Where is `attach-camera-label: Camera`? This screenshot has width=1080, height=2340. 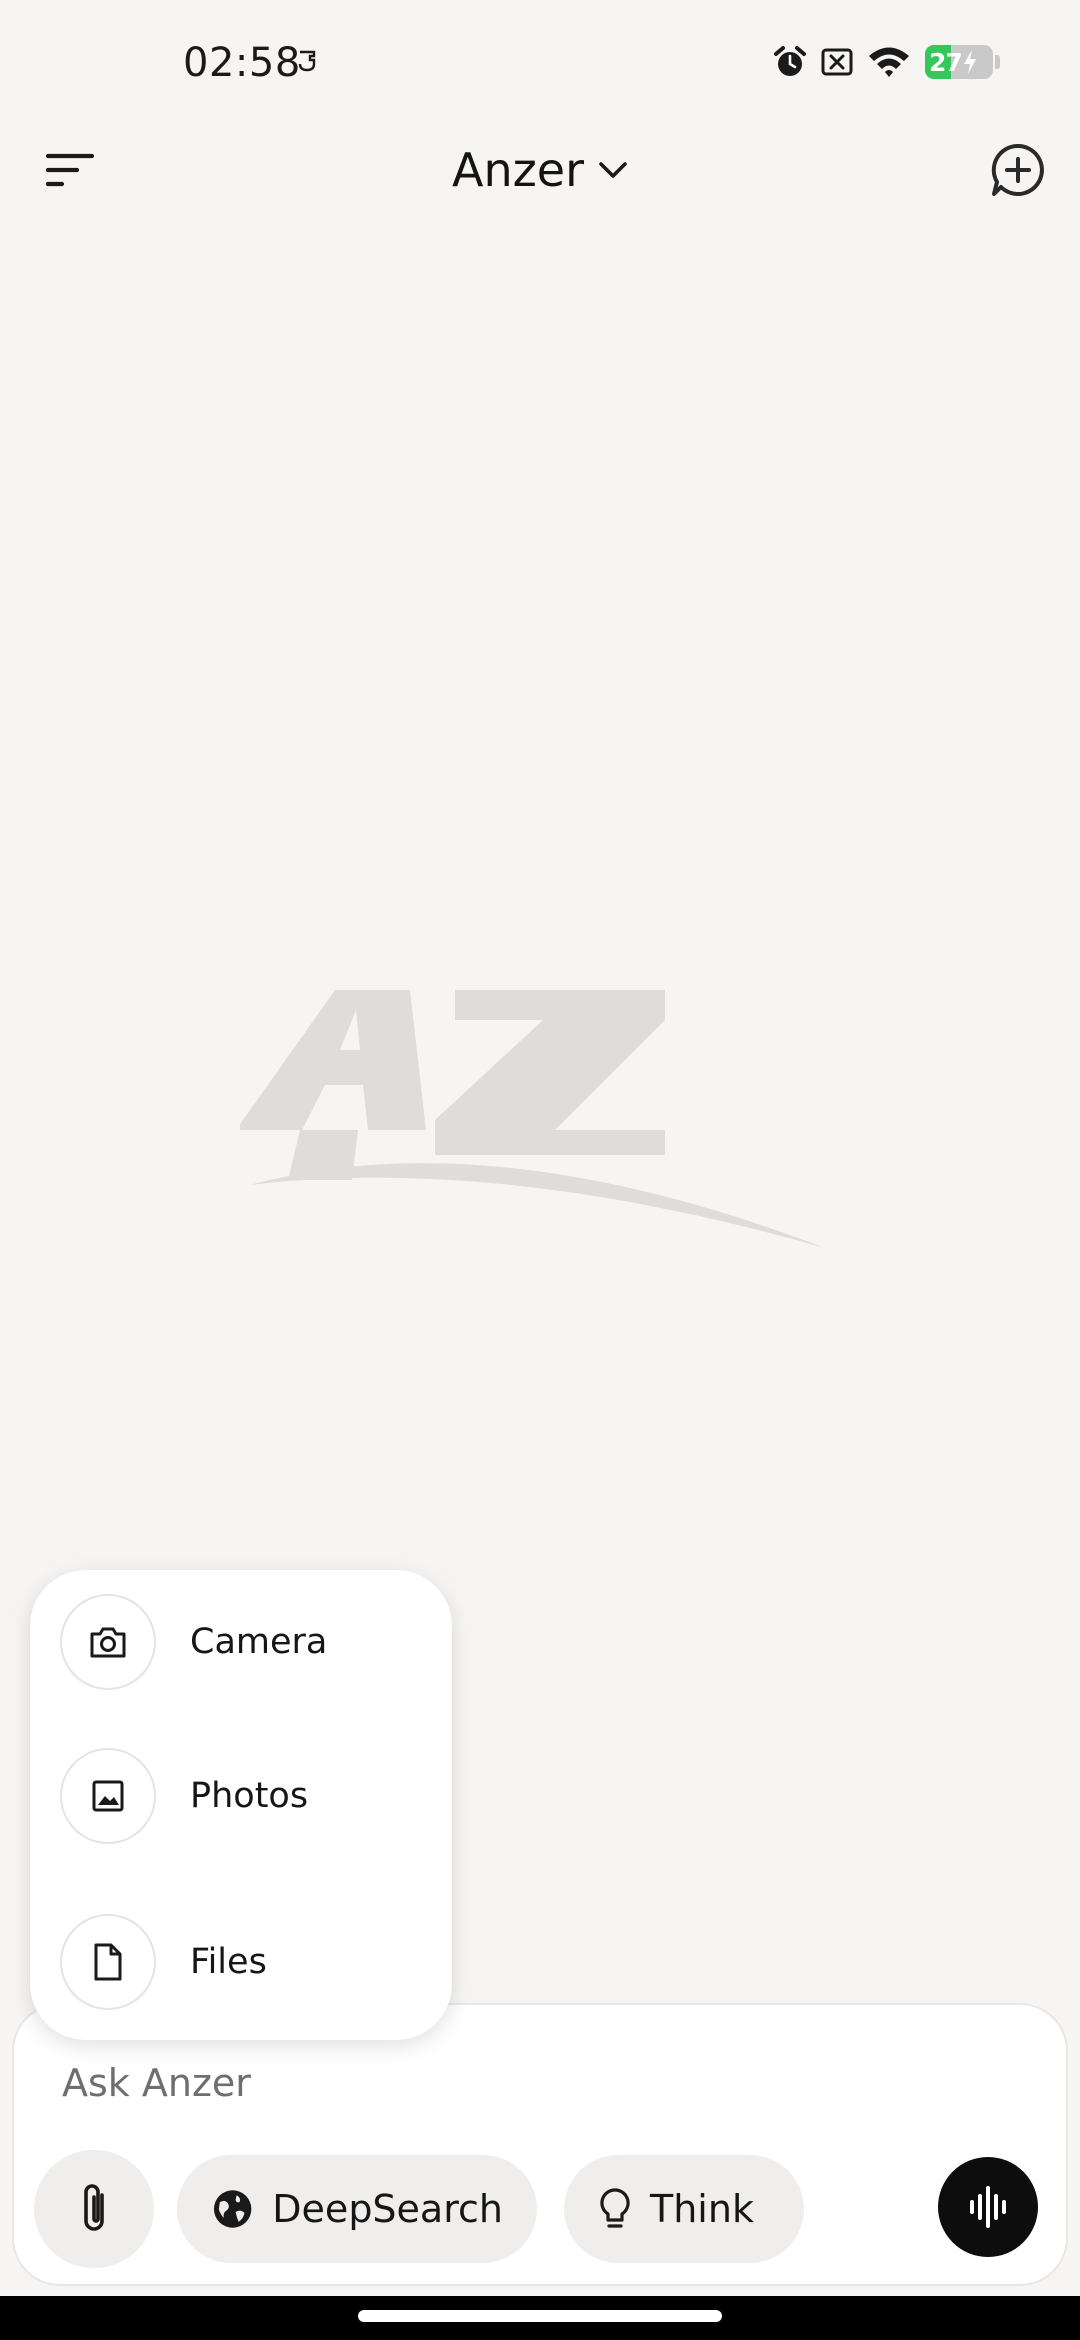
attach-camera-label: Camera is located at coordinates (259, 1642).